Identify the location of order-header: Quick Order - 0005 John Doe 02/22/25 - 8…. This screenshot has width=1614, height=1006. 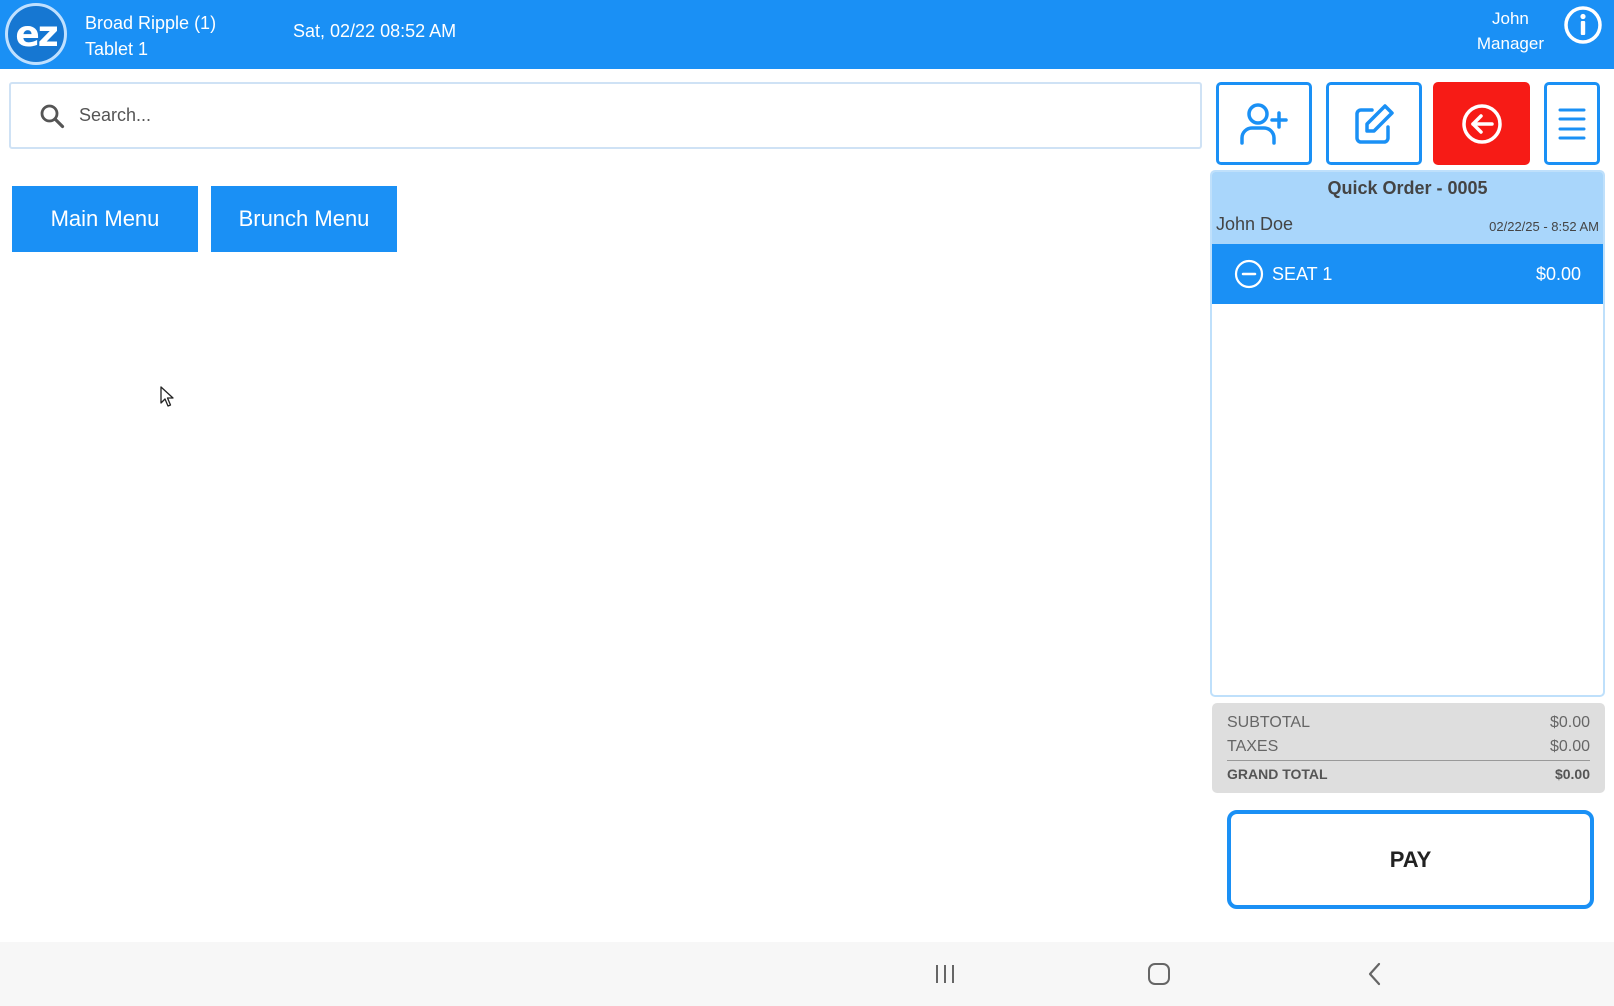
(1407, 208).